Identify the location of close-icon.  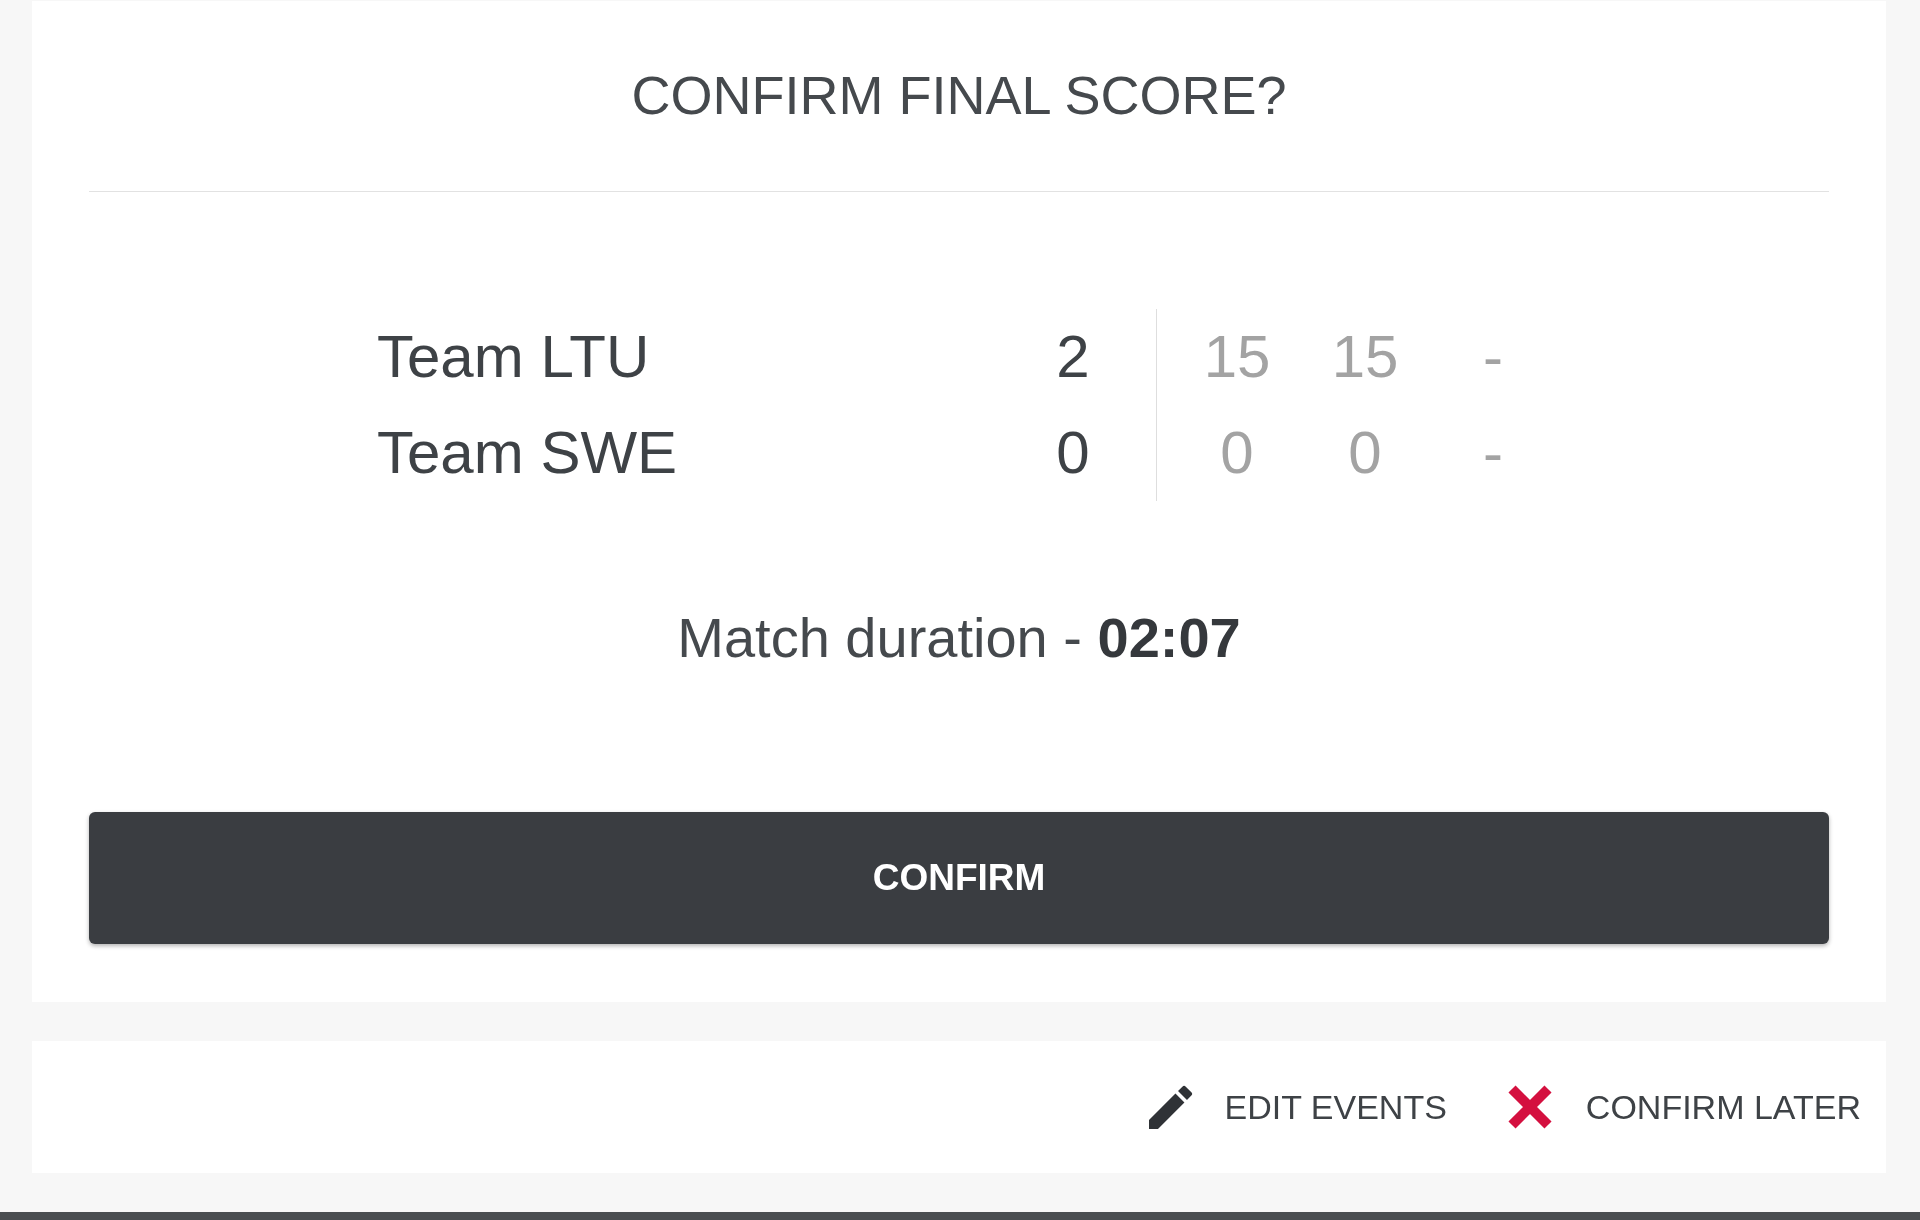
(1529, 1107).